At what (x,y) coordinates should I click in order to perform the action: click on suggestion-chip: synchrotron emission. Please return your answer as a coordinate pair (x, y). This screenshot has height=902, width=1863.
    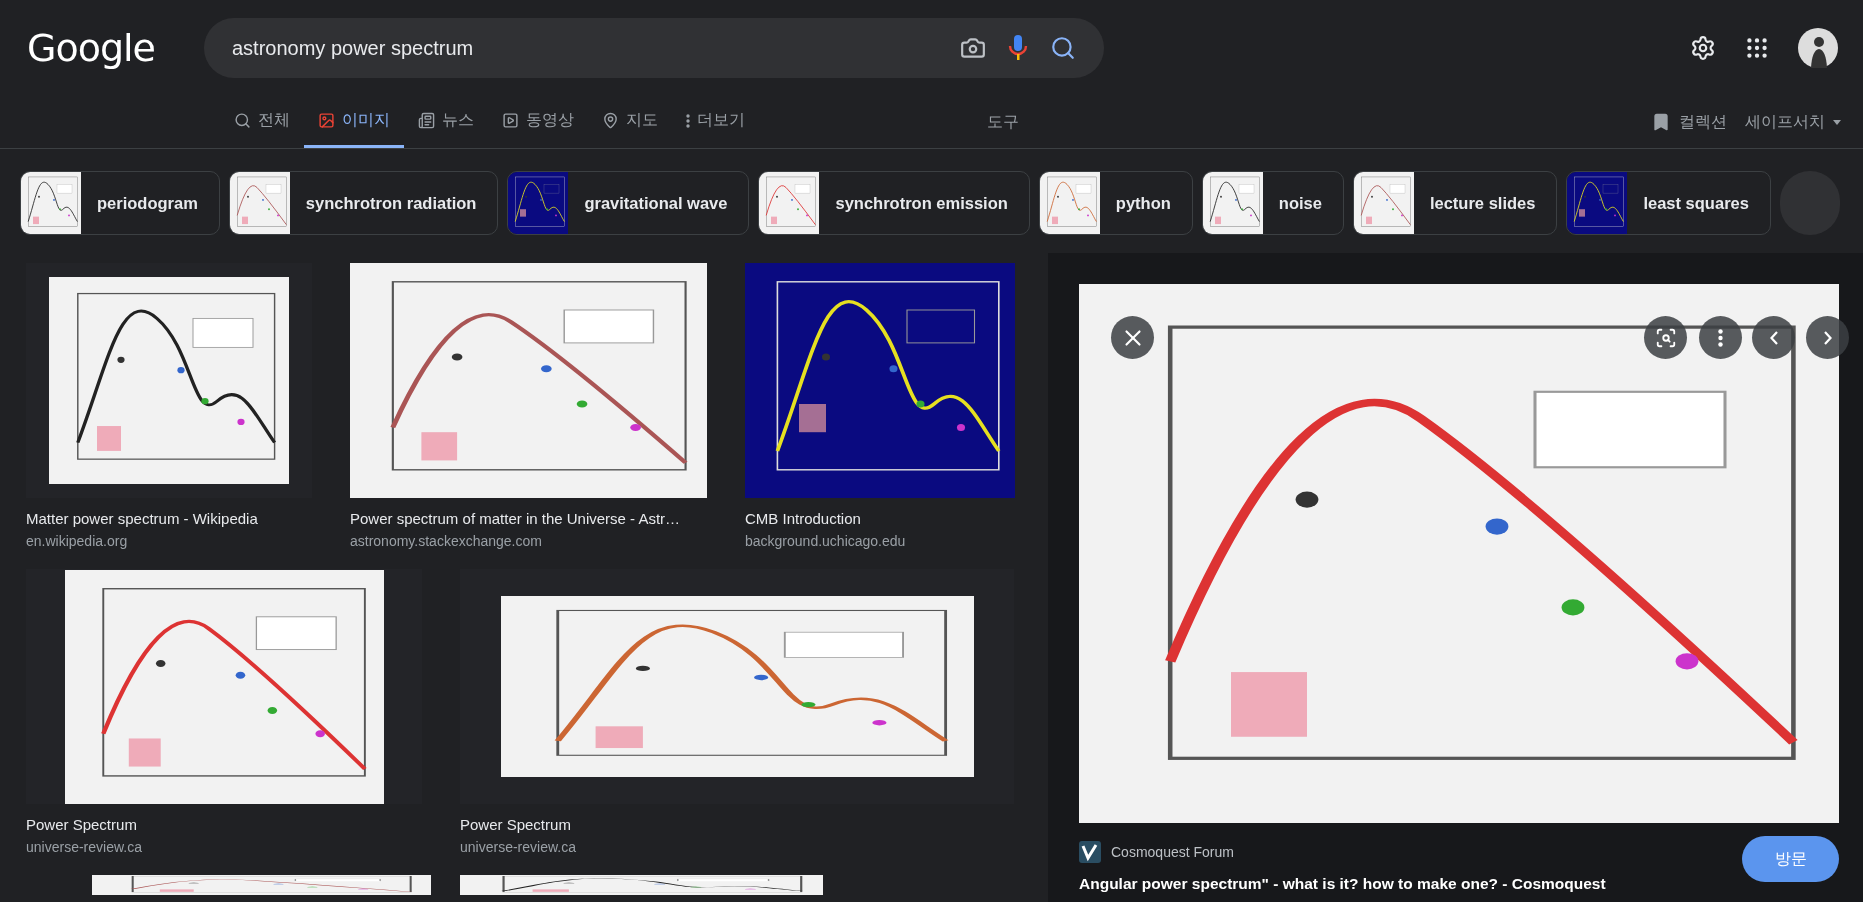
    Looking at the image, I should click on (894, 203).